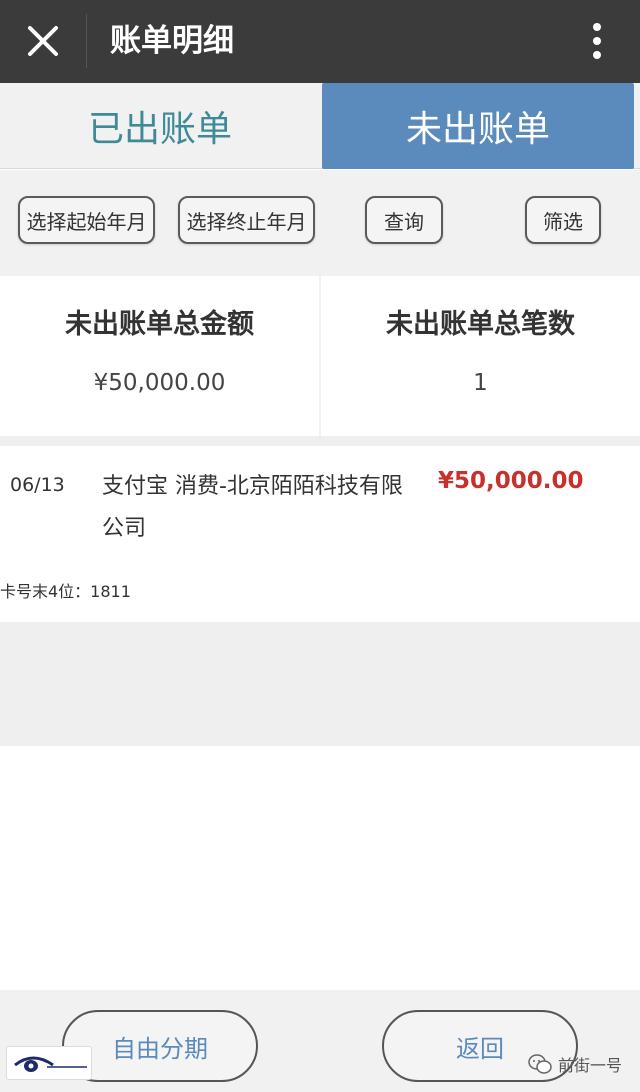  Describe the element at coordinates (511, 481) in the screenshot. I see `transaction-amount: ¥50,000.00` at that location.